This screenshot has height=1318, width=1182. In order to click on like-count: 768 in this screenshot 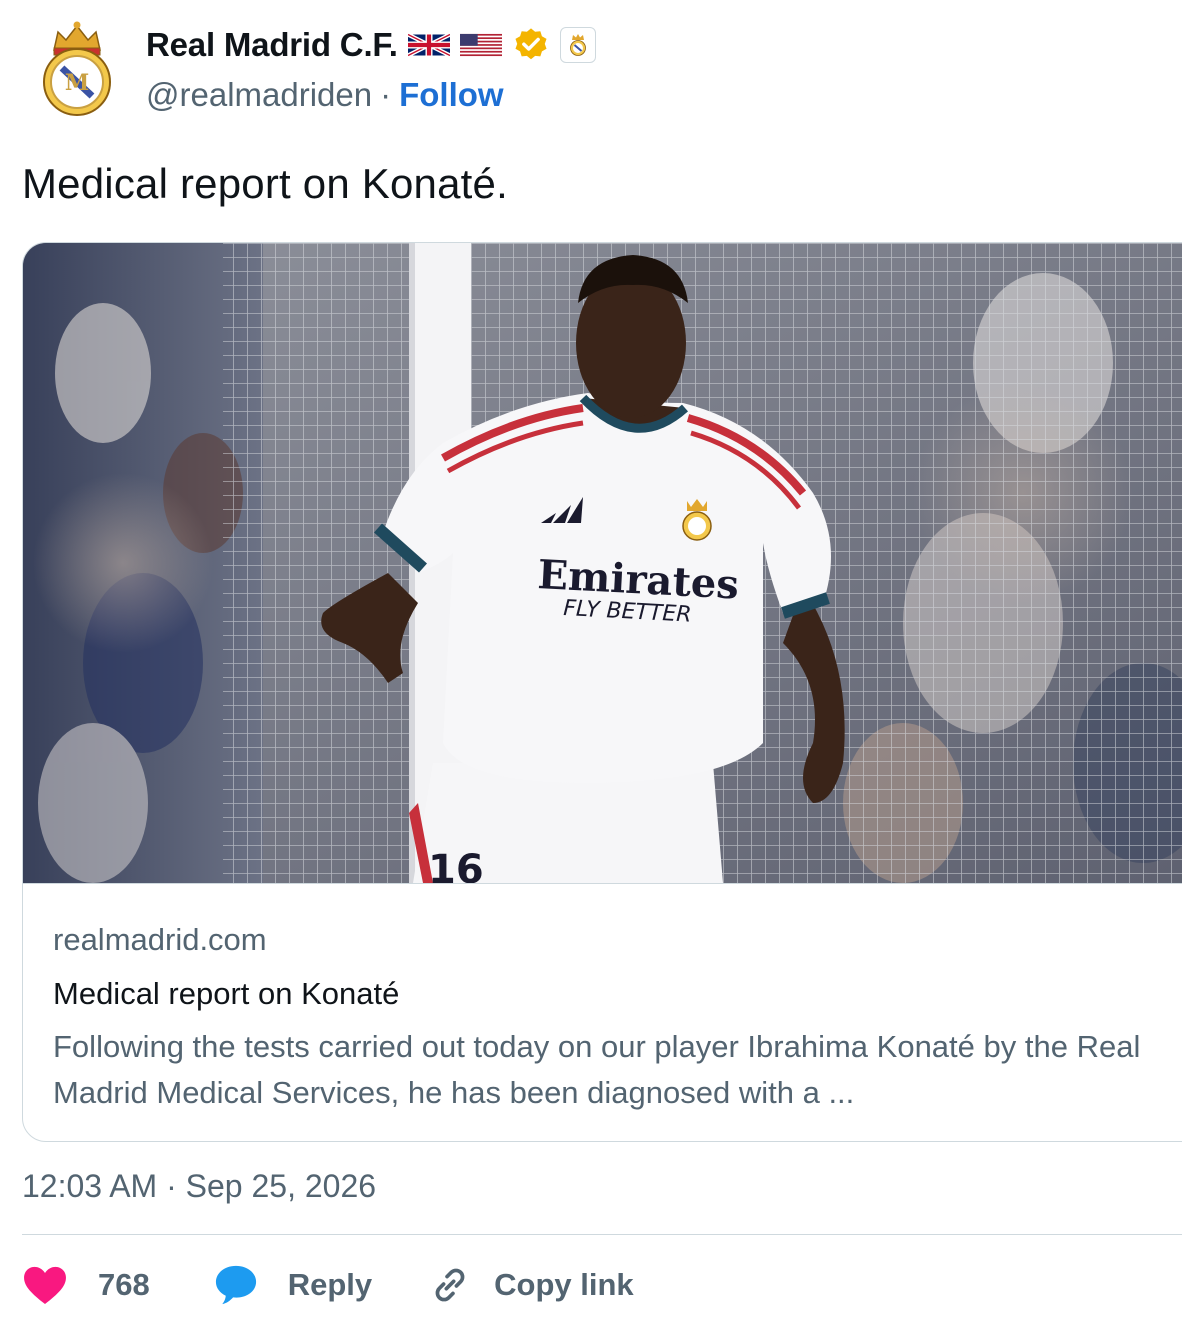, I will do `click(124, 1284)`.